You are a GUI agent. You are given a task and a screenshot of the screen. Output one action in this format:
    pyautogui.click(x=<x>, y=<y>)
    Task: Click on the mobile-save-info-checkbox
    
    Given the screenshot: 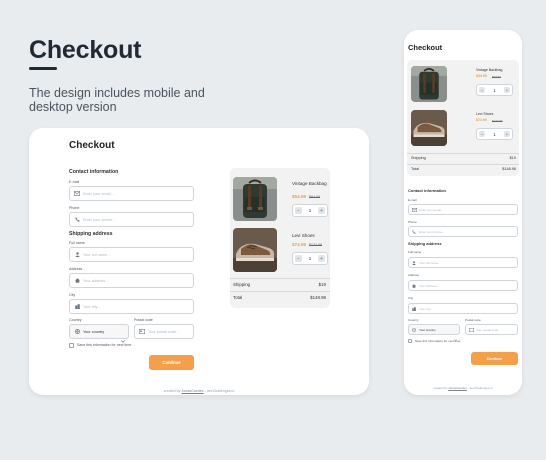 What is the action you would take?
    pyautogui.click(x=410, y=341)
    